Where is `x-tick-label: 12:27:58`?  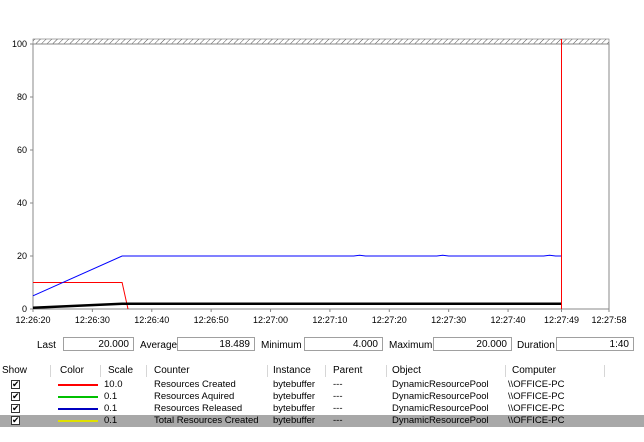
x-tick-label: 12:27:58 is located at coordinates (608, 320).